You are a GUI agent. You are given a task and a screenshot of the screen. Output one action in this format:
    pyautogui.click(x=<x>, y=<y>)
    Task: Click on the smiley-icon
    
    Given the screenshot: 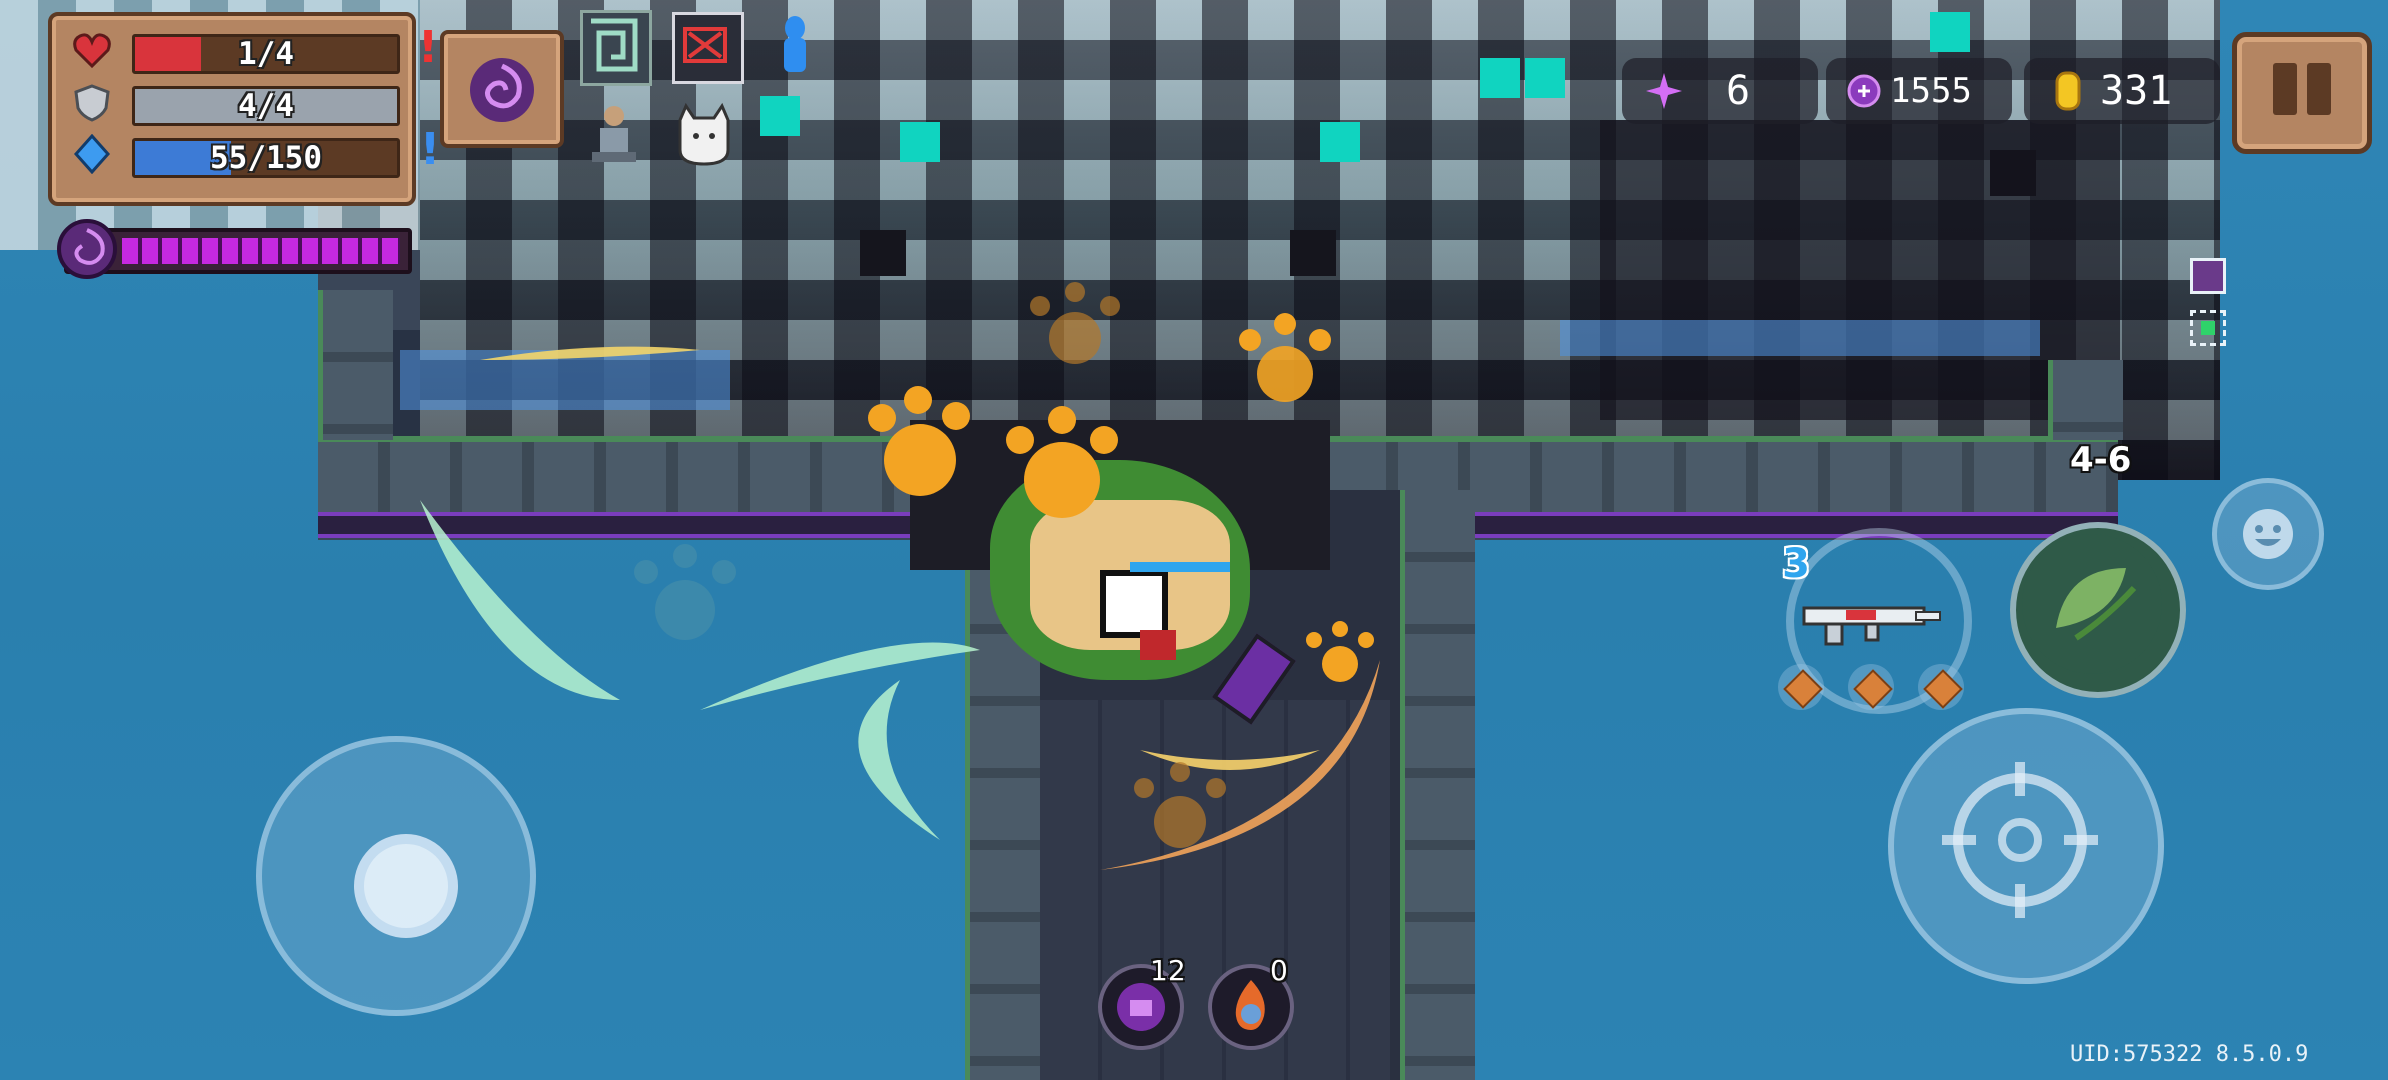 What is the action you would take?
    pyautogui.click(x=2268, y=534)
    